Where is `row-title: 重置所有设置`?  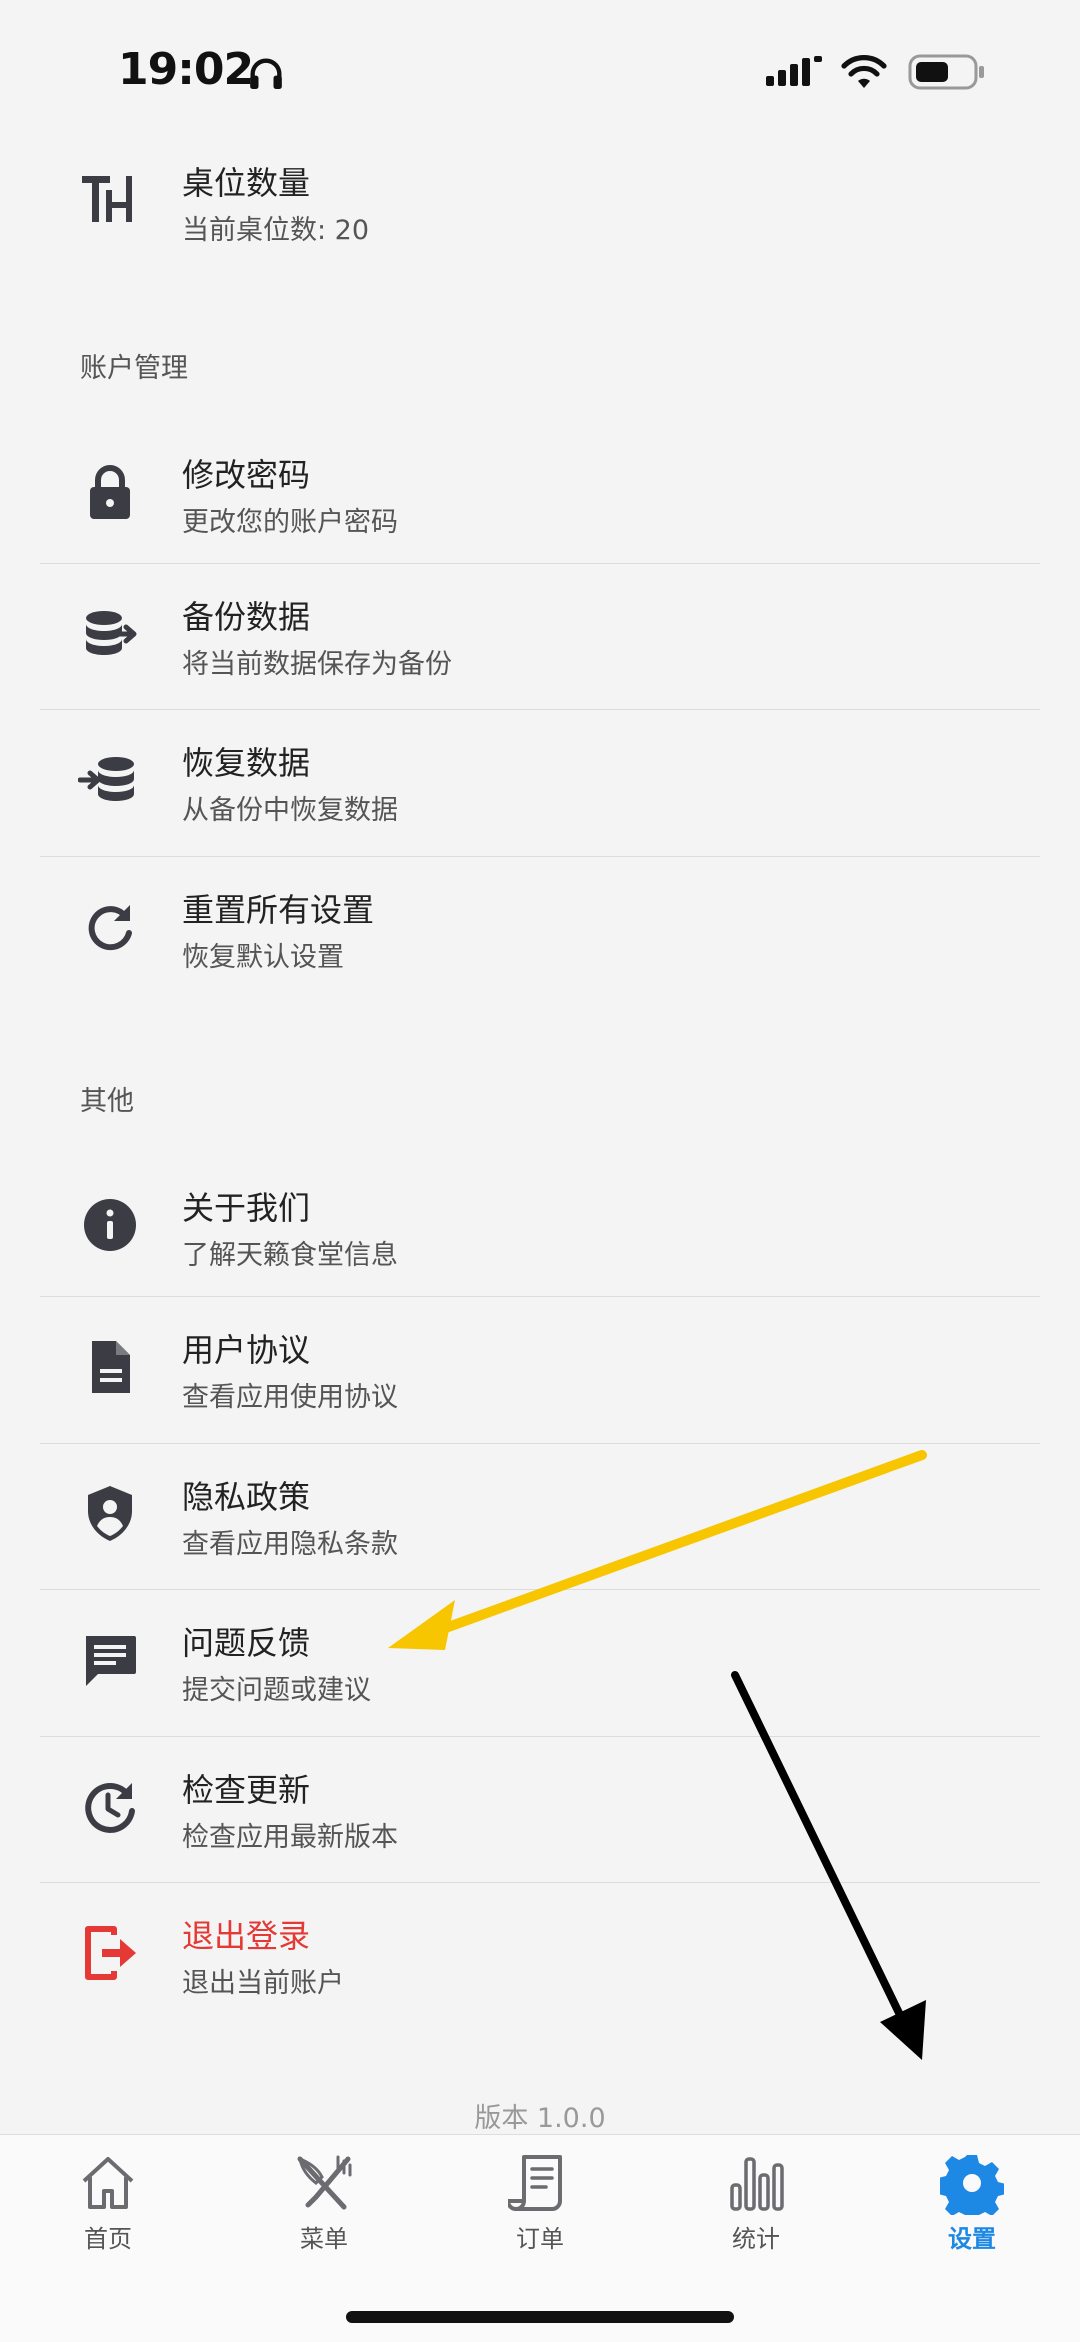
row-title: 重置所有设置 is located at coordinates (278, 910).